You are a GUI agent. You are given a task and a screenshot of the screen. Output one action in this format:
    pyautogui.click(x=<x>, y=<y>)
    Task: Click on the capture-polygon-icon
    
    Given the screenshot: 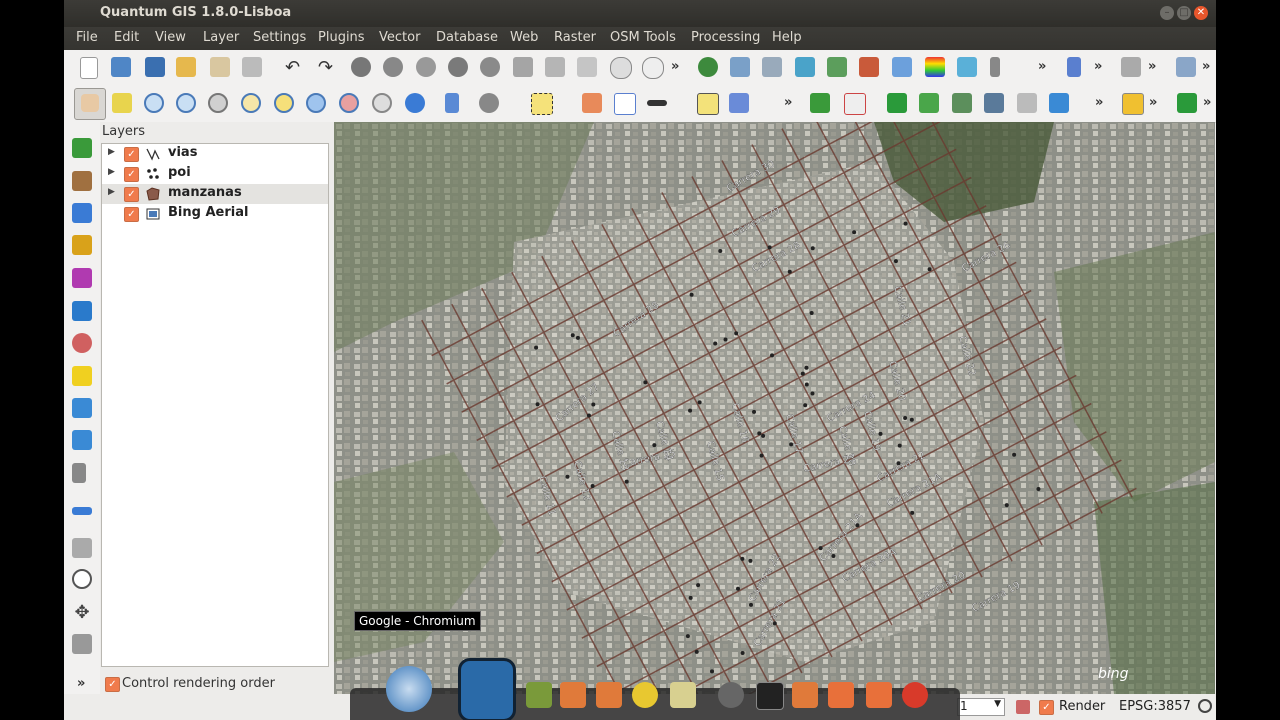 What is the action you would take?
    pyautogui.click(x=82, y=579)
    